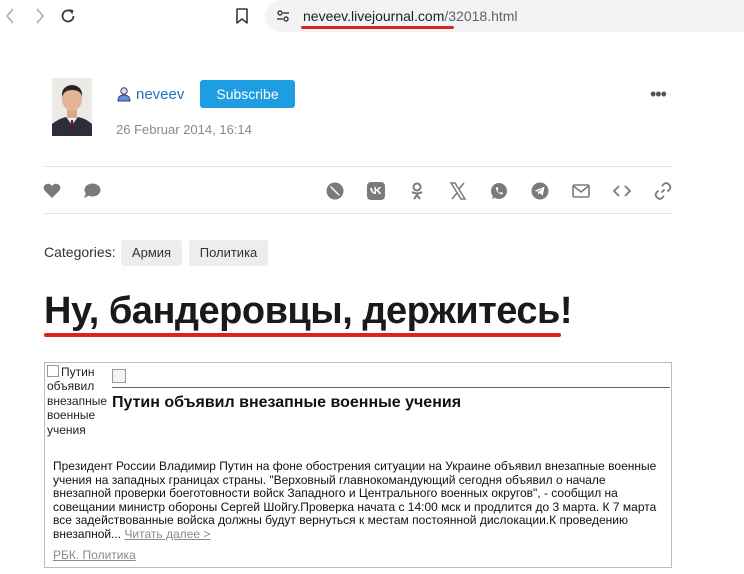 Image resolution: width=744 pixels, height=574 pixels. Describe the element at coordinates (151, 253) in the screenshot. I see `category-tag: Армия` at that location.